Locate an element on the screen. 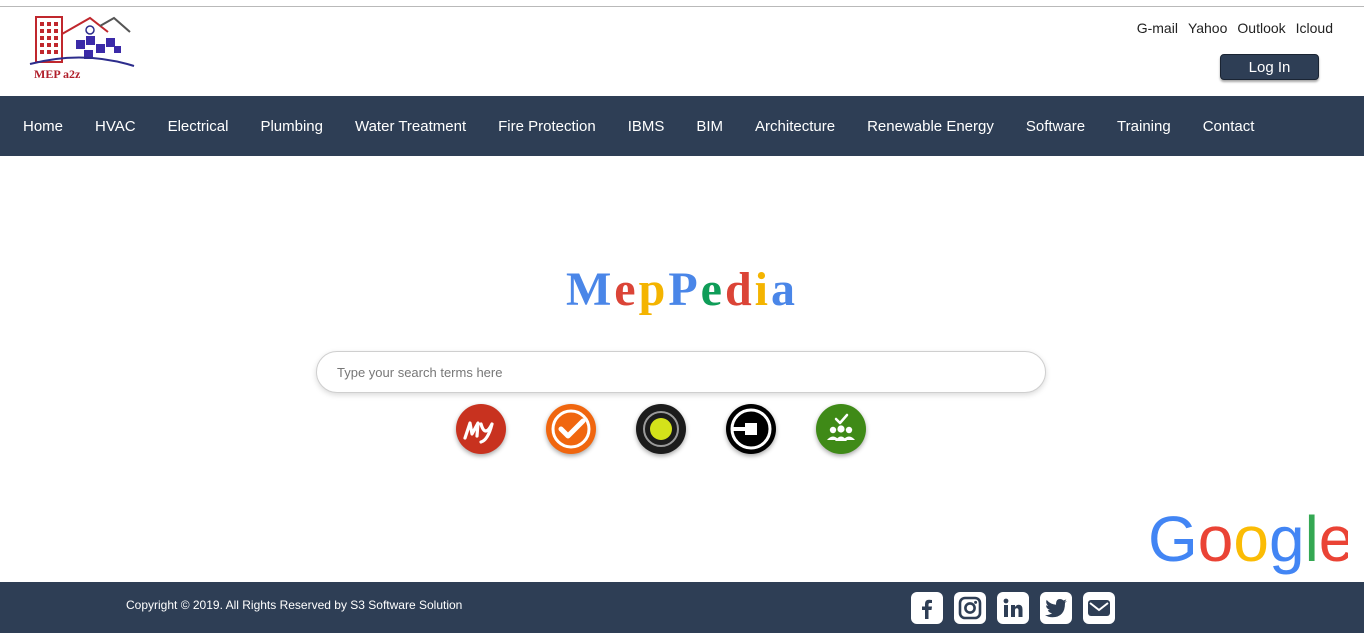  nav-item-architecture: Architecture is located at coordinates (795, 126).